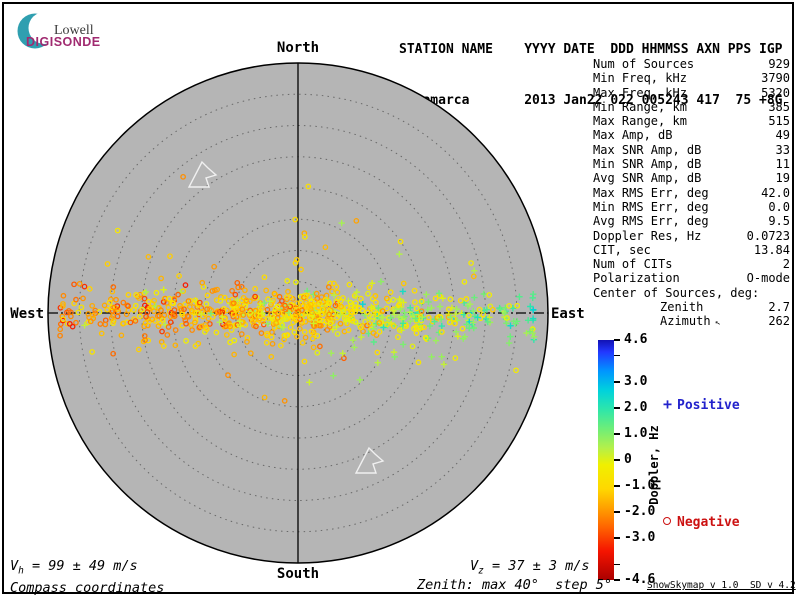  Describe the element at coordinates (647, 178) in the screenshot. I see `stat-label: Avg SNR Amp, dB` at that location.